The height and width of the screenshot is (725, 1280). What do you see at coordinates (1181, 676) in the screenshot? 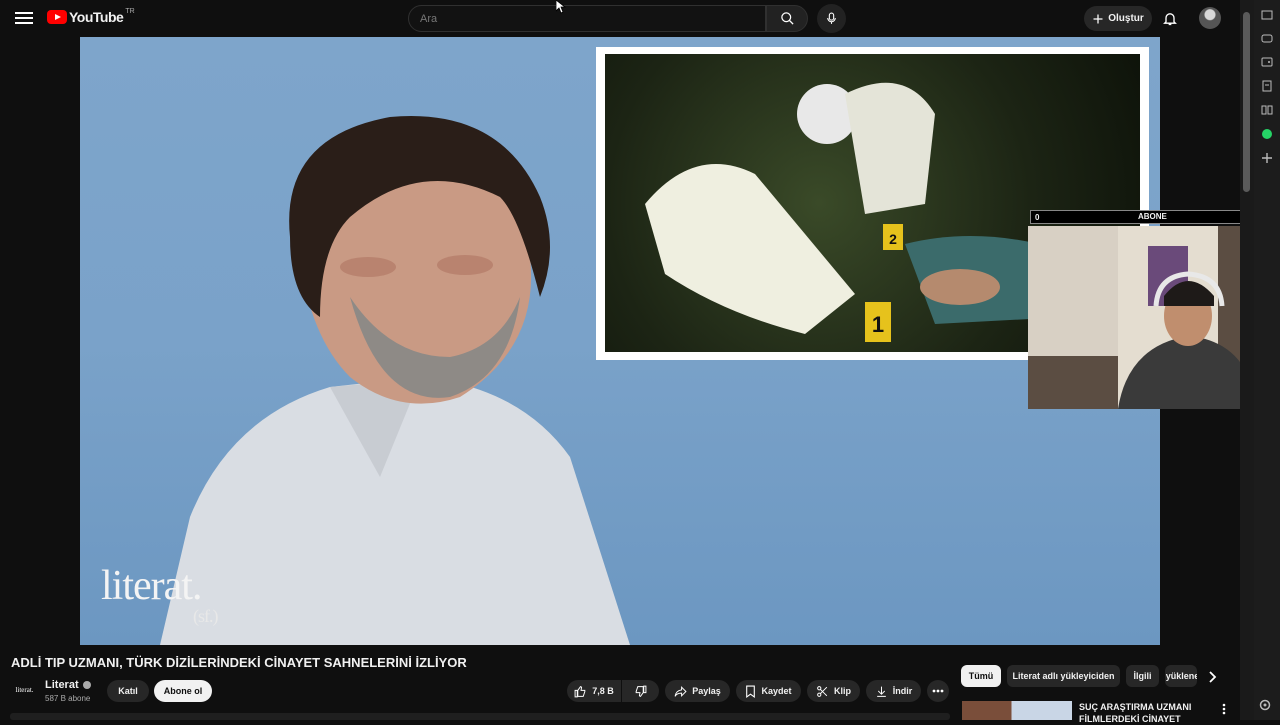
I see `chip-recent: Son yüklenenler` at bounding box center [1181, 676].